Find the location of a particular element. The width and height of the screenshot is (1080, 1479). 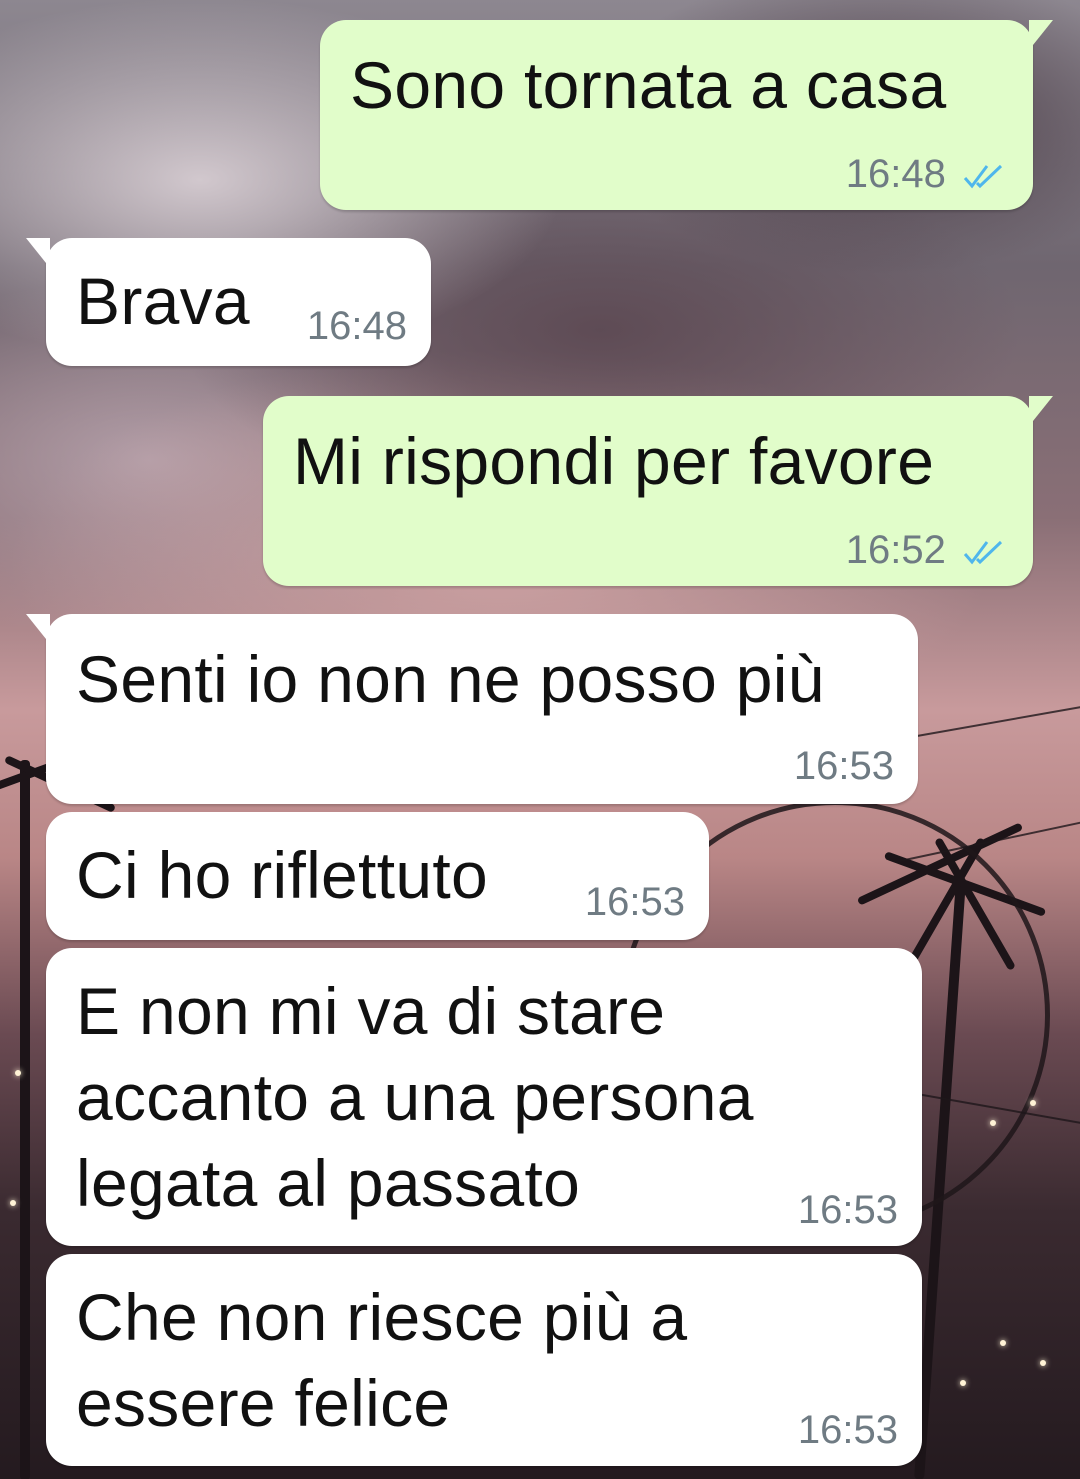

outgoing-message-bubble: Mi rispondi per favore 16:52 is located at coordinates (658, 491).